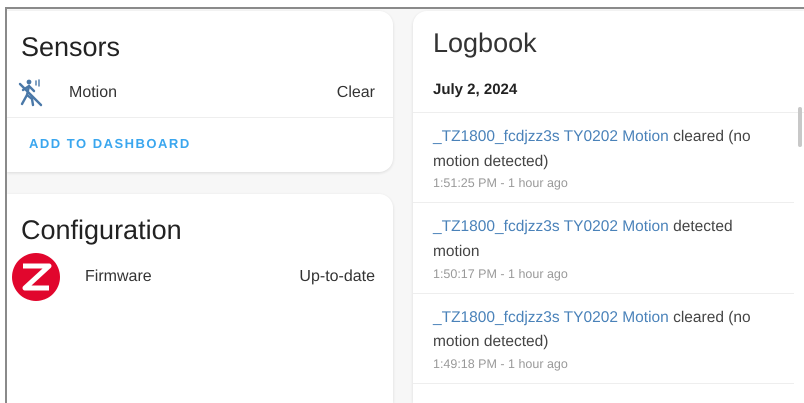 The image size is (804, 403). What do you see at coordinates (485, 43) in the screenshot?
I see `card-title: Logbook` at bounding box center [485, 43].